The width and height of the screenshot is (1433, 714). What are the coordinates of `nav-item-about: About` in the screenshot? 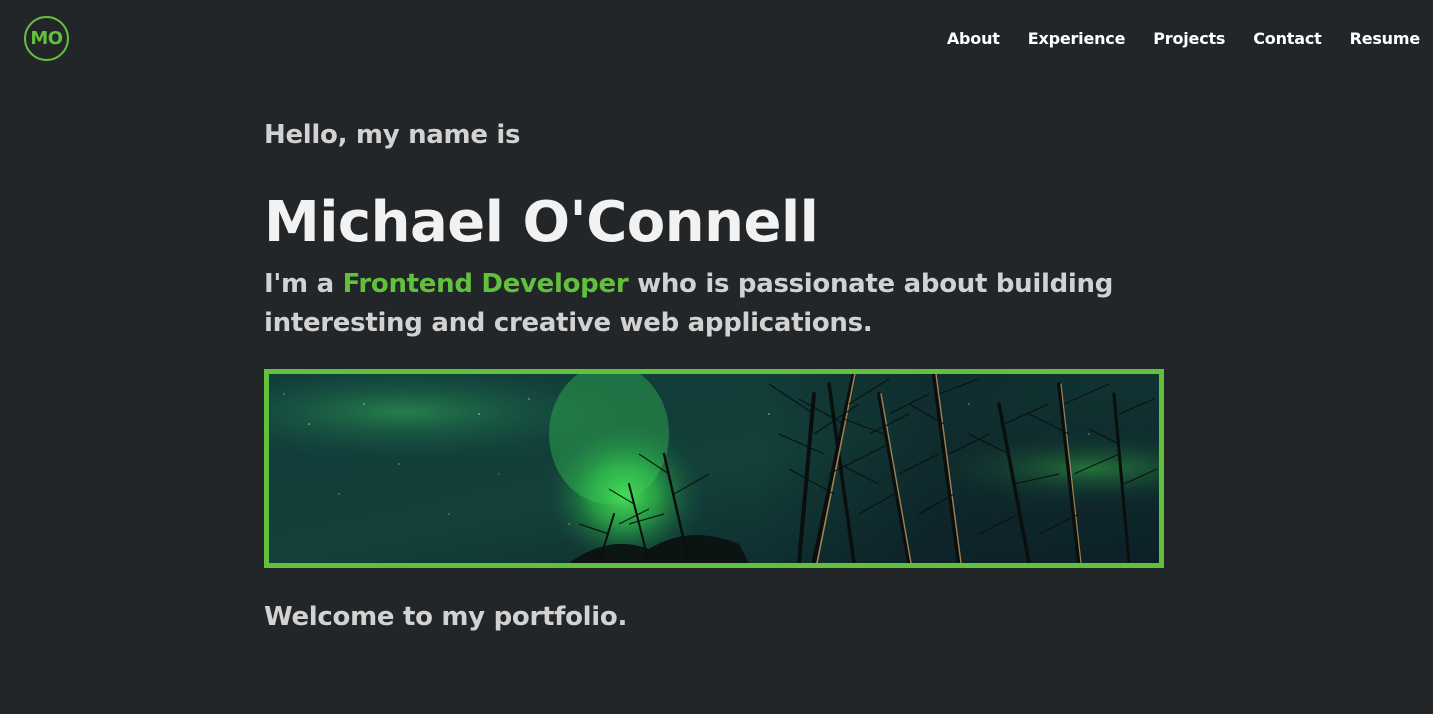 It's located at (973, 39).